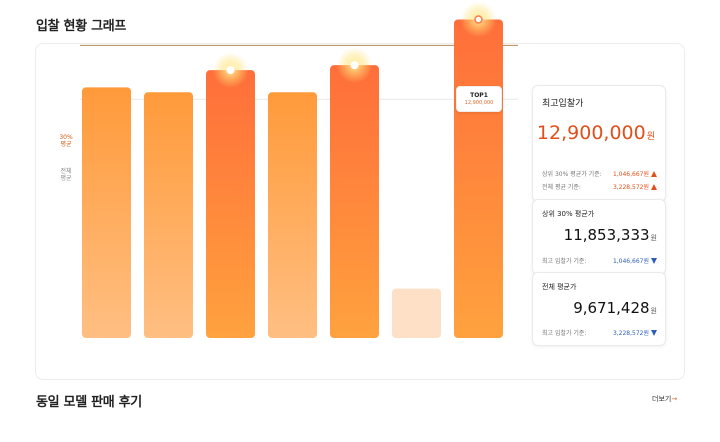  What do you see at coordinates (89, 402) in the screenshot?
I see `reviews-title: 동일 모델 판매 후기` at bounding box center [89, 402].